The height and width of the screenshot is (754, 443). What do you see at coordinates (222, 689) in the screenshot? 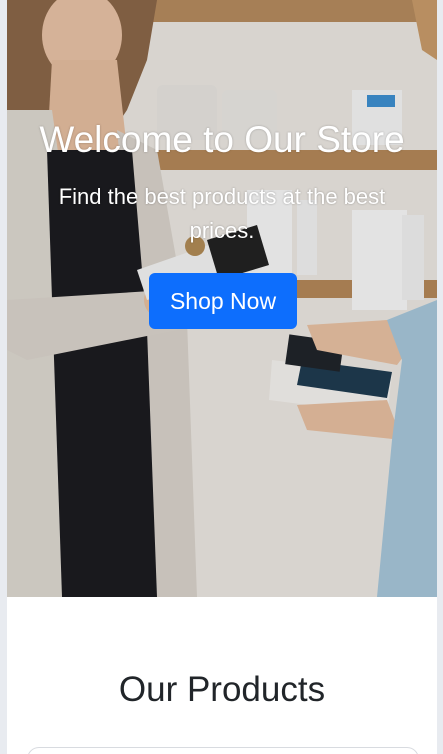
I see `products-title: Our Products` at bounding box center [222, 689].